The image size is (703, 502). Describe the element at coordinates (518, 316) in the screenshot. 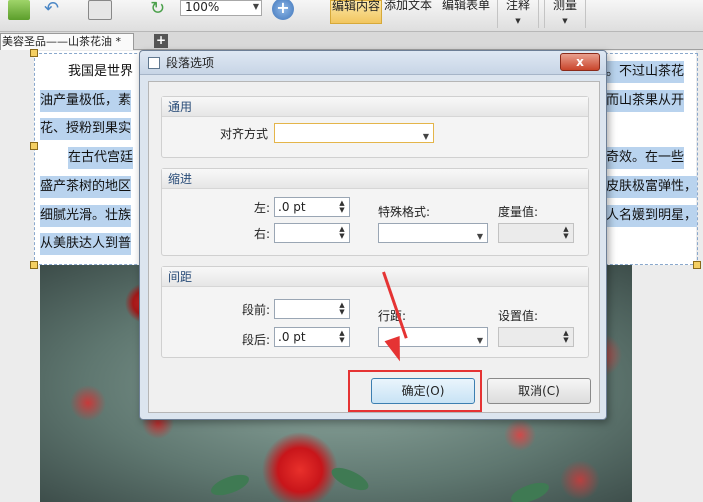

I see `set-value-label: 设置值:` at that location.